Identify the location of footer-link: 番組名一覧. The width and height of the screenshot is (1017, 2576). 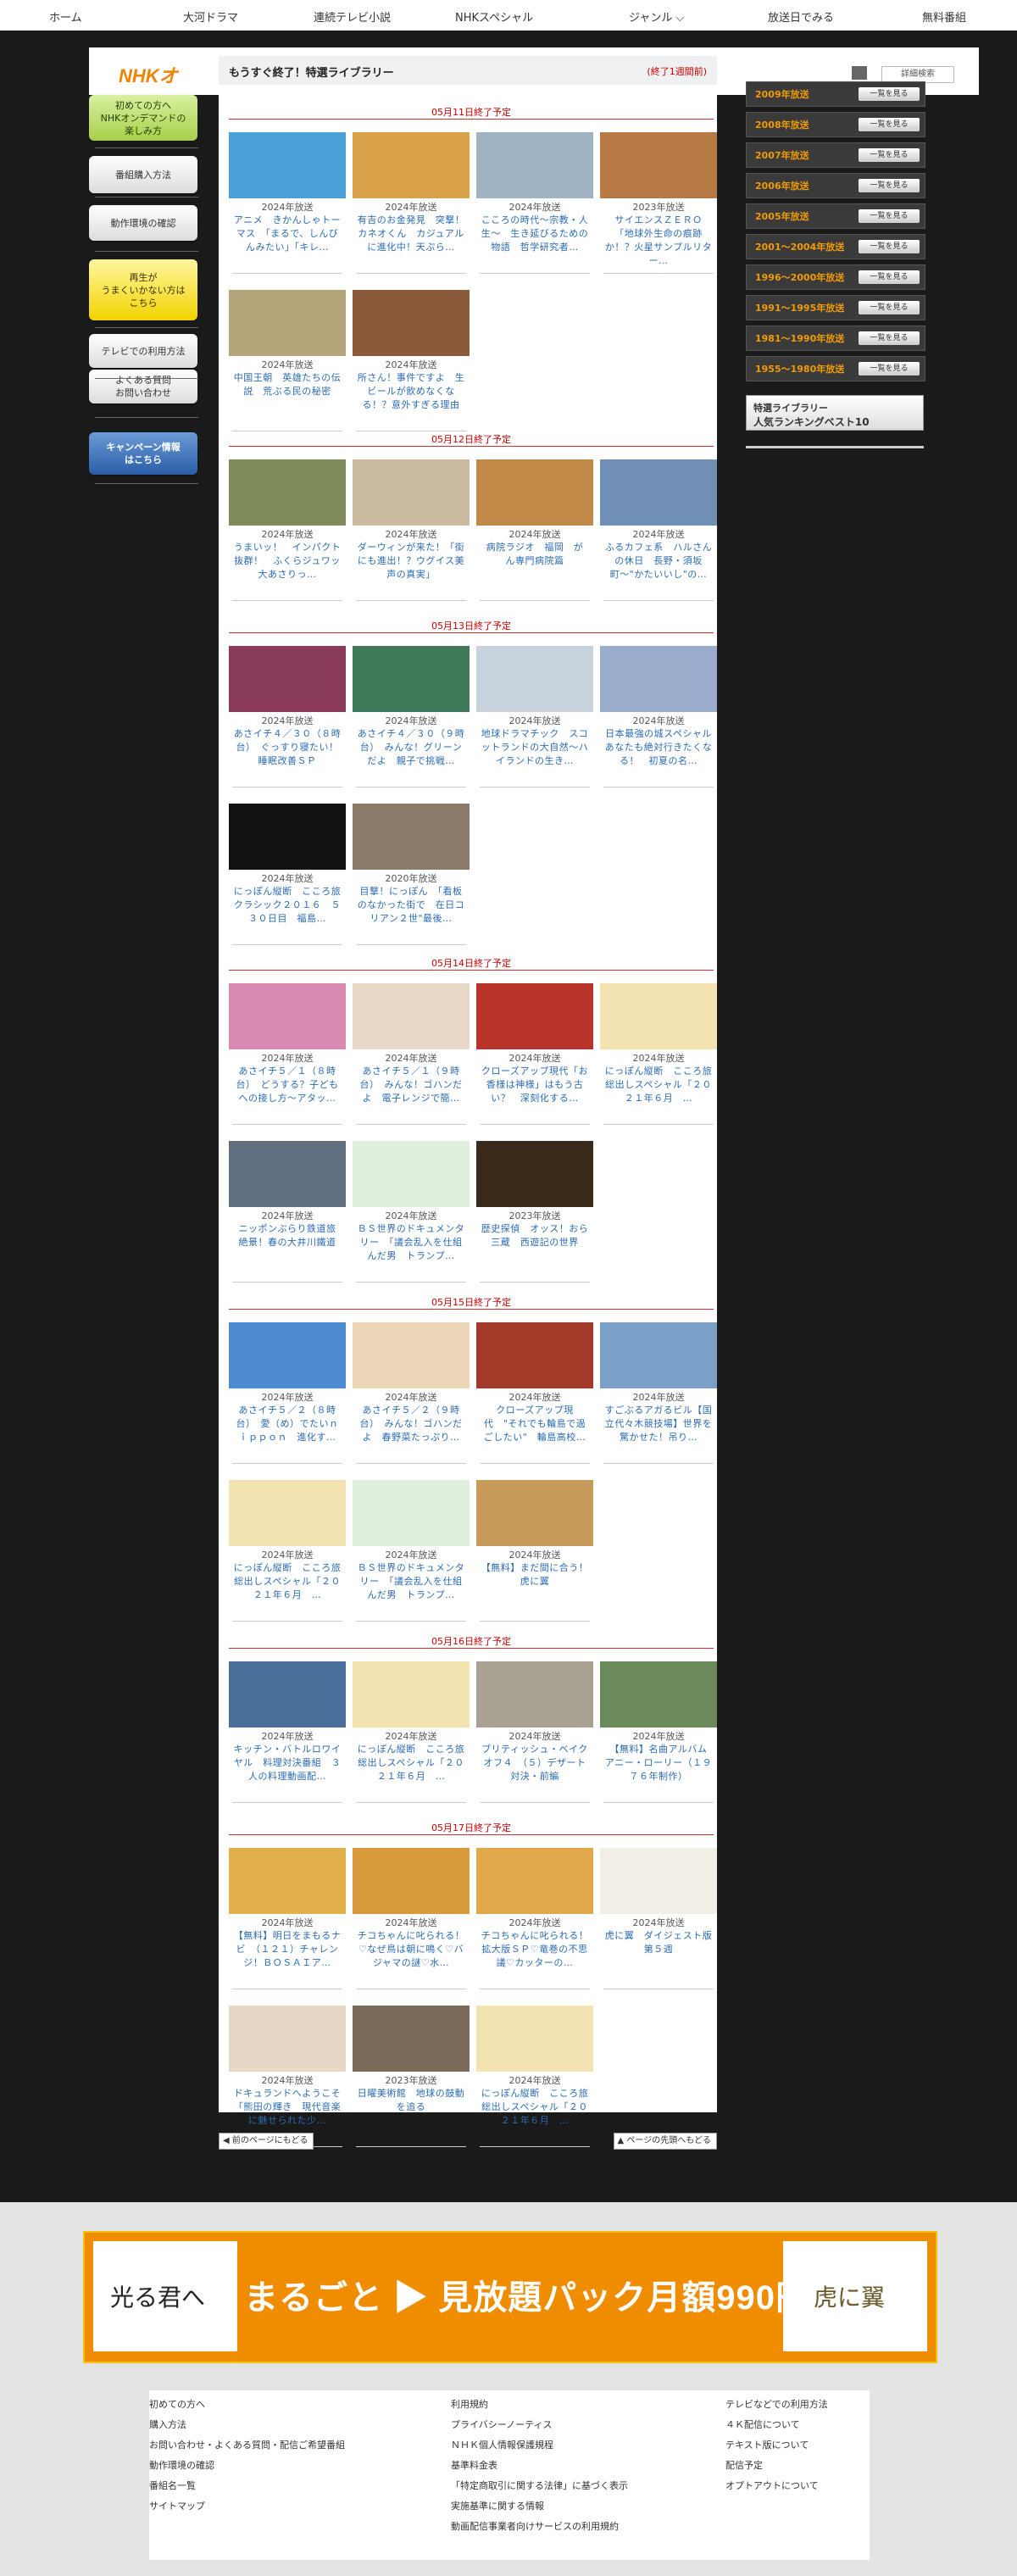
(172, 2485).